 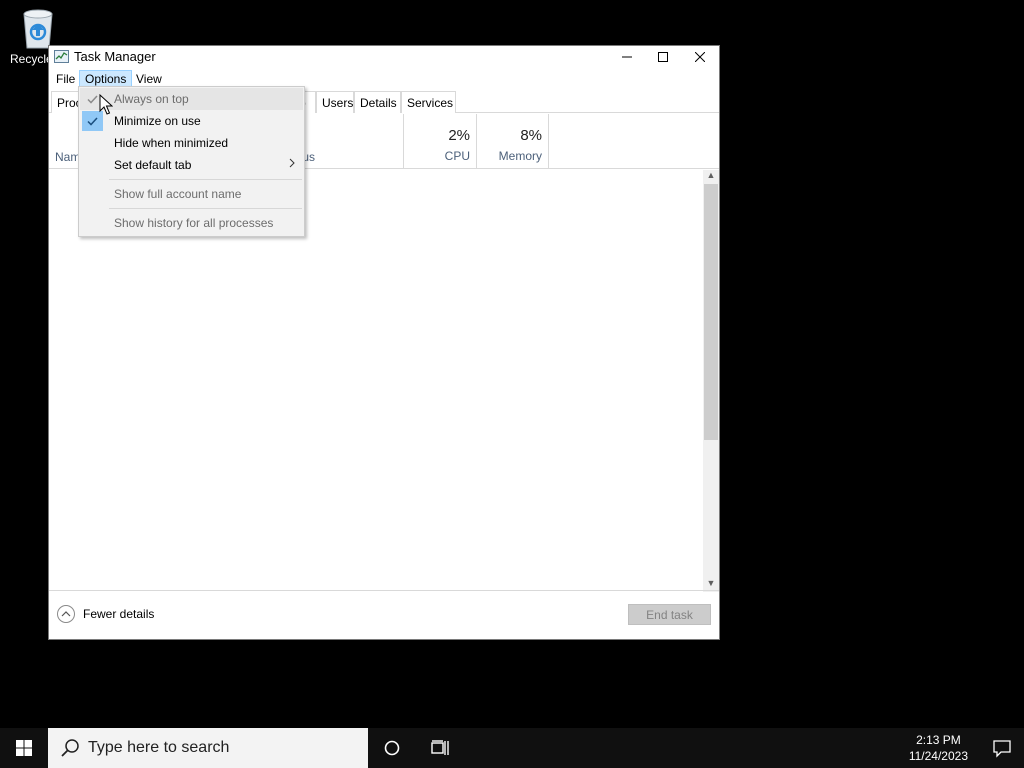 What do you see at coordinates (384, 614) in the screenshot?
I see `footer: Fewer details End task` at bounding box center [384, 614].